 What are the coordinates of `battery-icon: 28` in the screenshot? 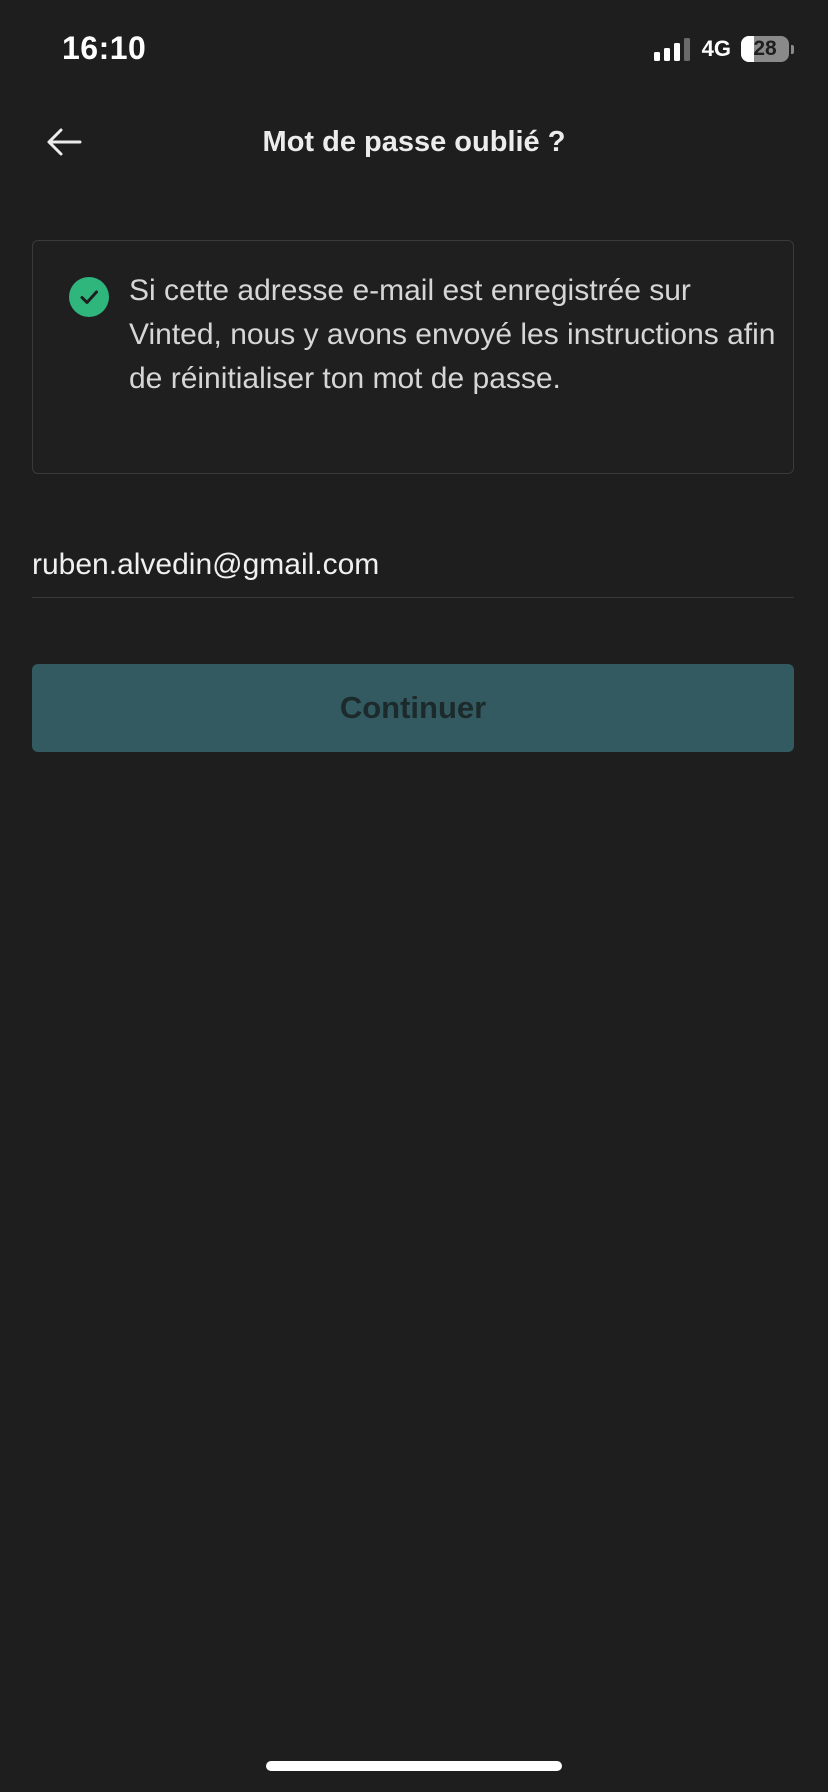 It's located at (765, 49).